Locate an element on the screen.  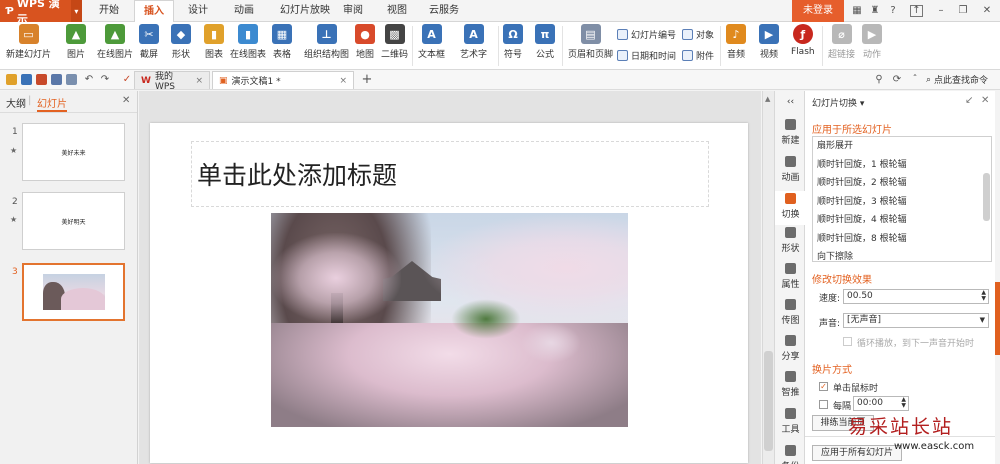
tab-review: 审阅 is located at coordinates (353, 11).